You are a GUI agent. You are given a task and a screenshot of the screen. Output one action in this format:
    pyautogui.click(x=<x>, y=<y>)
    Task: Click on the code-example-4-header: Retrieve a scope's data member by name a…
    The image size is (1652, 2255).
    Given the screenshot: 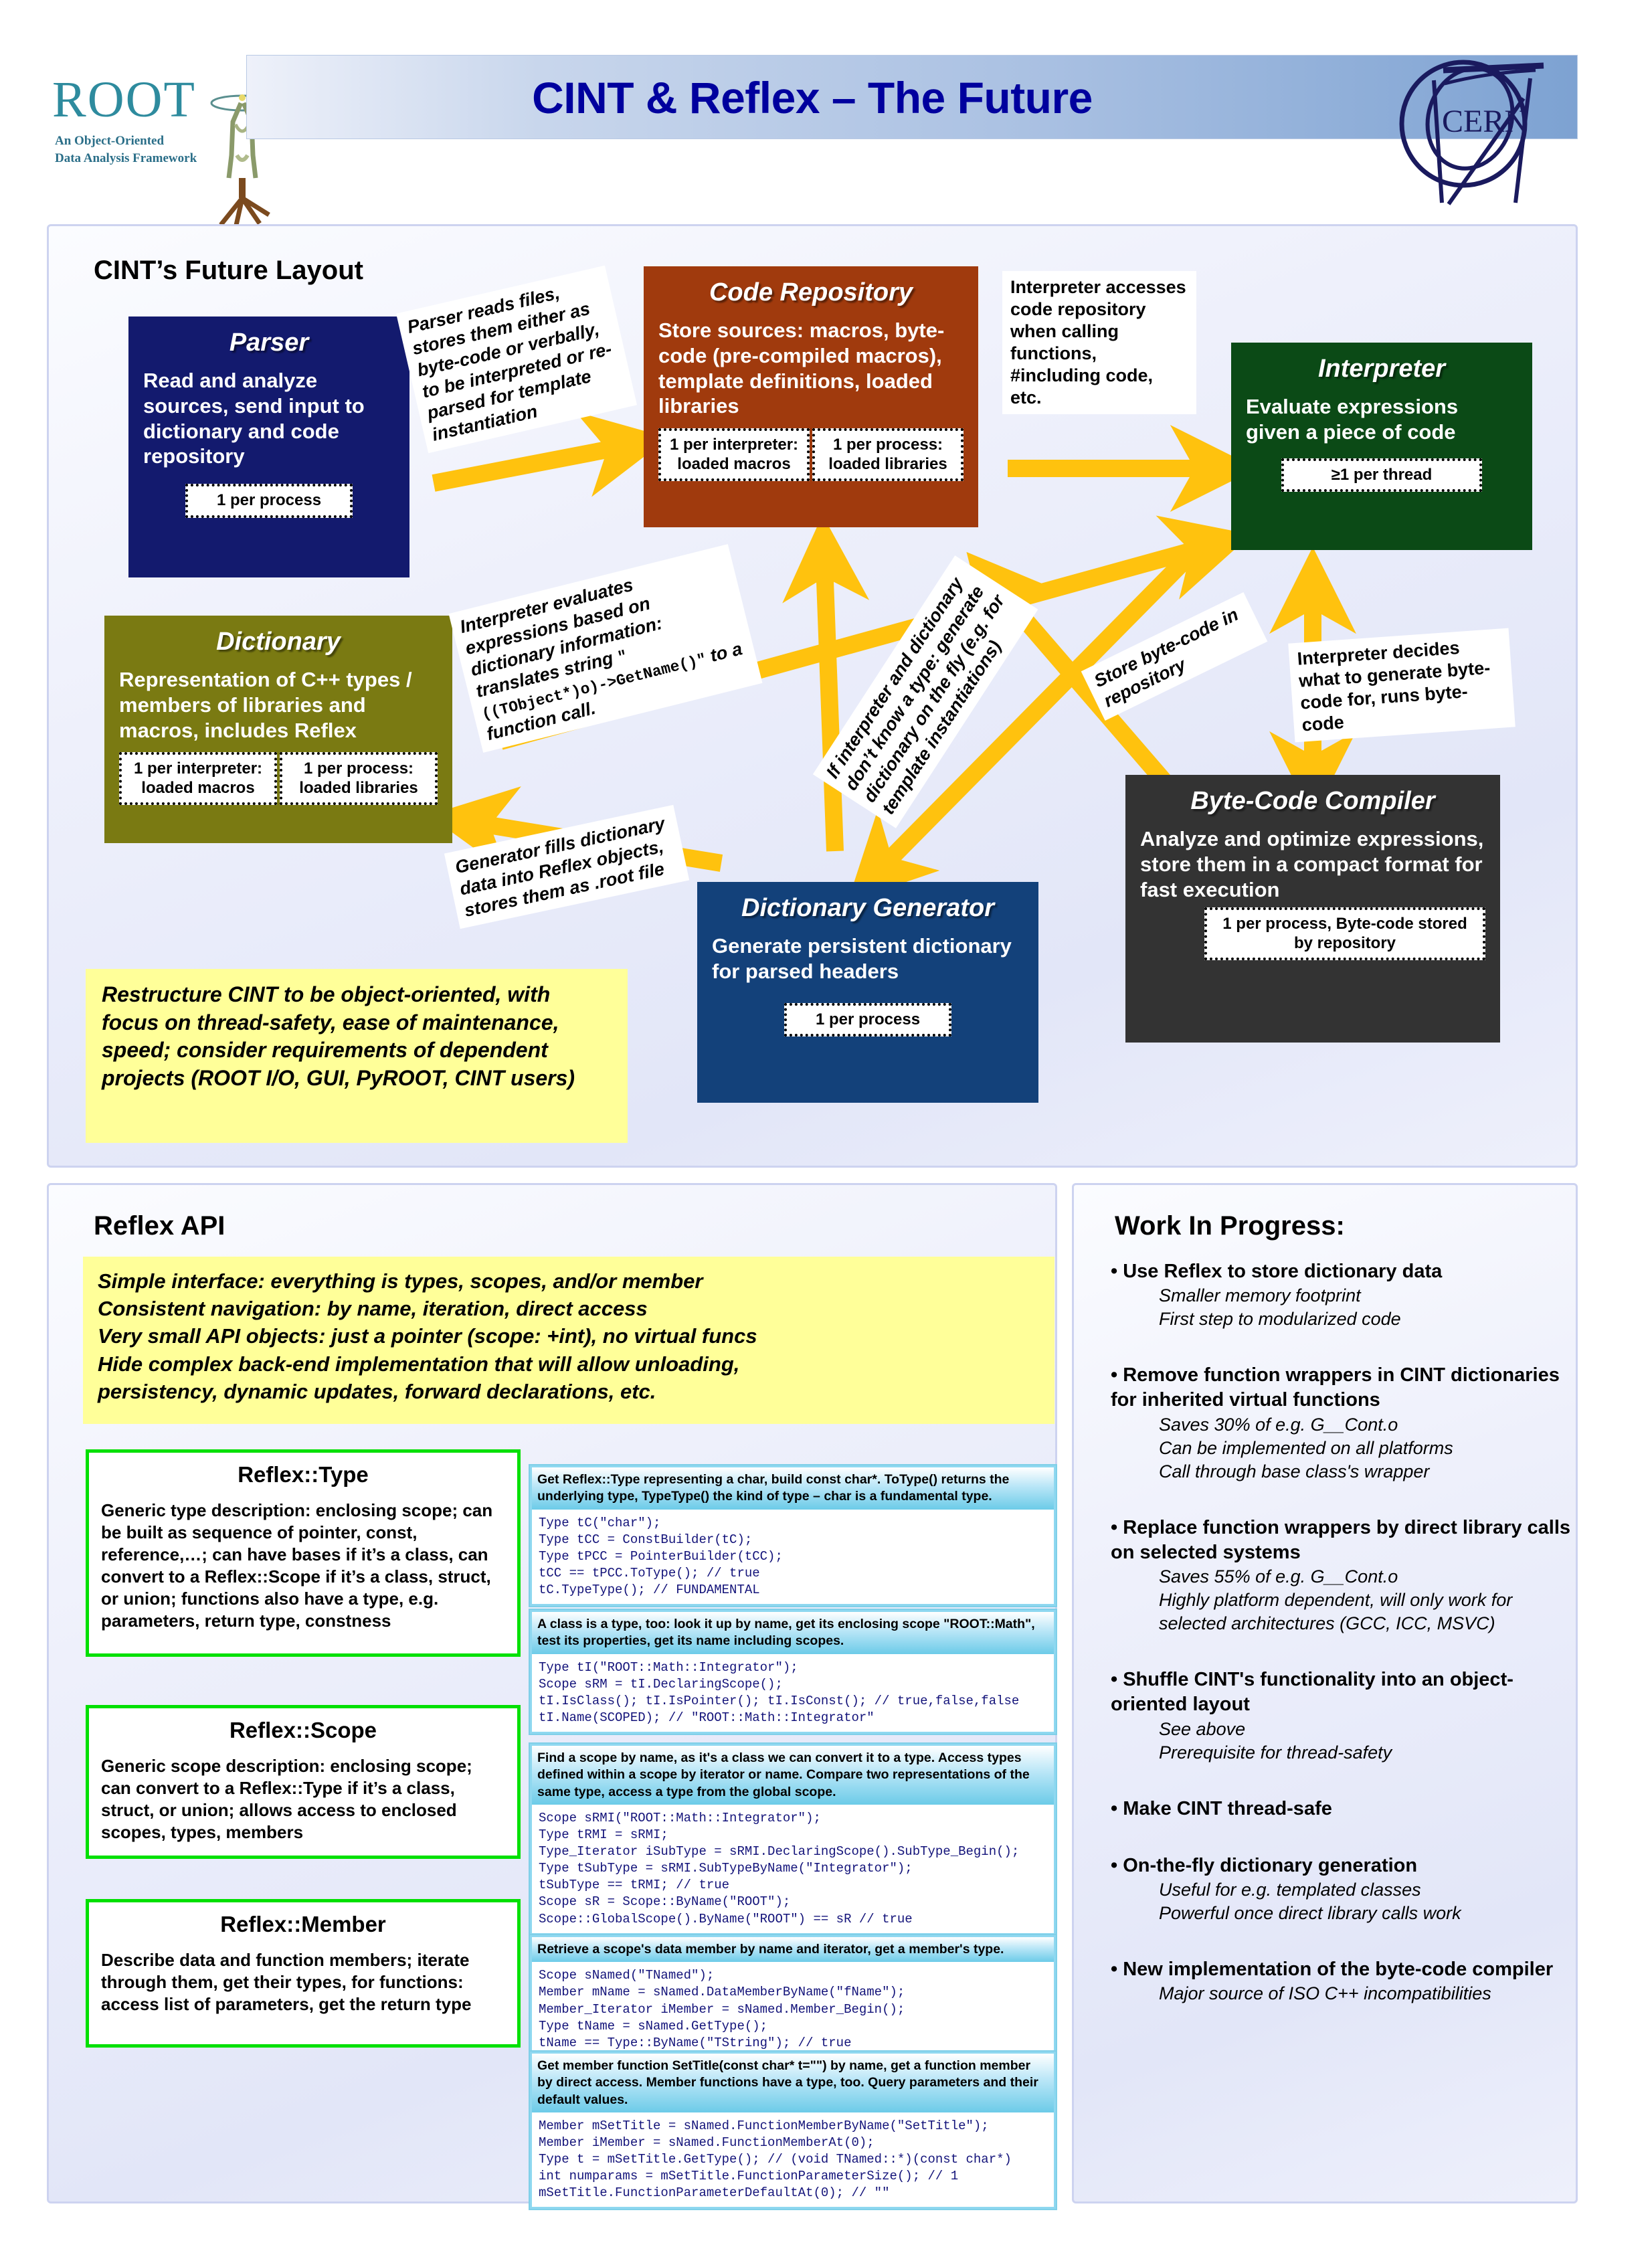 What is the action you would take?
    pyautogui.click(x=793, y=1950)
    